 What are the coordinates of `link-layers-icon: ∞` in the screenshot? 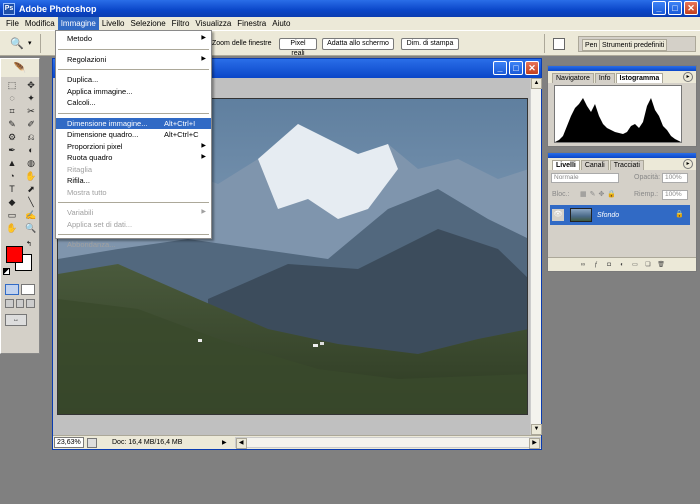 It's located at (583, 265).